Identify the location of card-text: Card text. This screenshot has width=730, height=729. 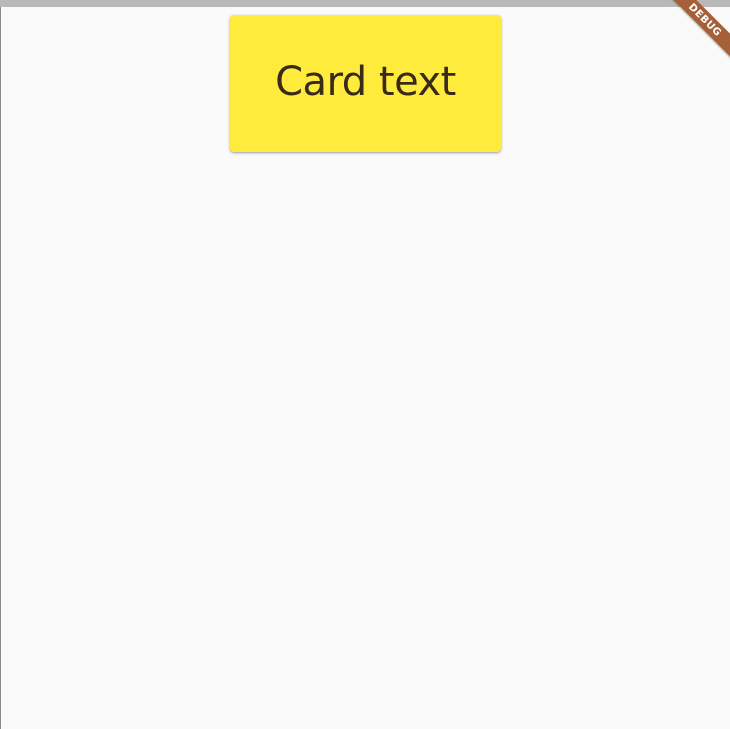
(365, 81).